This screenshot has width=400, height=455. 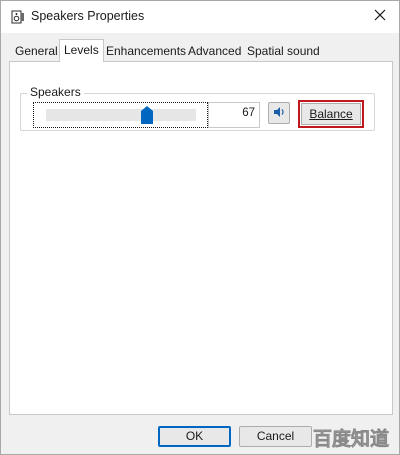 I want to click on balance-button-label: Balance, so click(x=331, y=114).